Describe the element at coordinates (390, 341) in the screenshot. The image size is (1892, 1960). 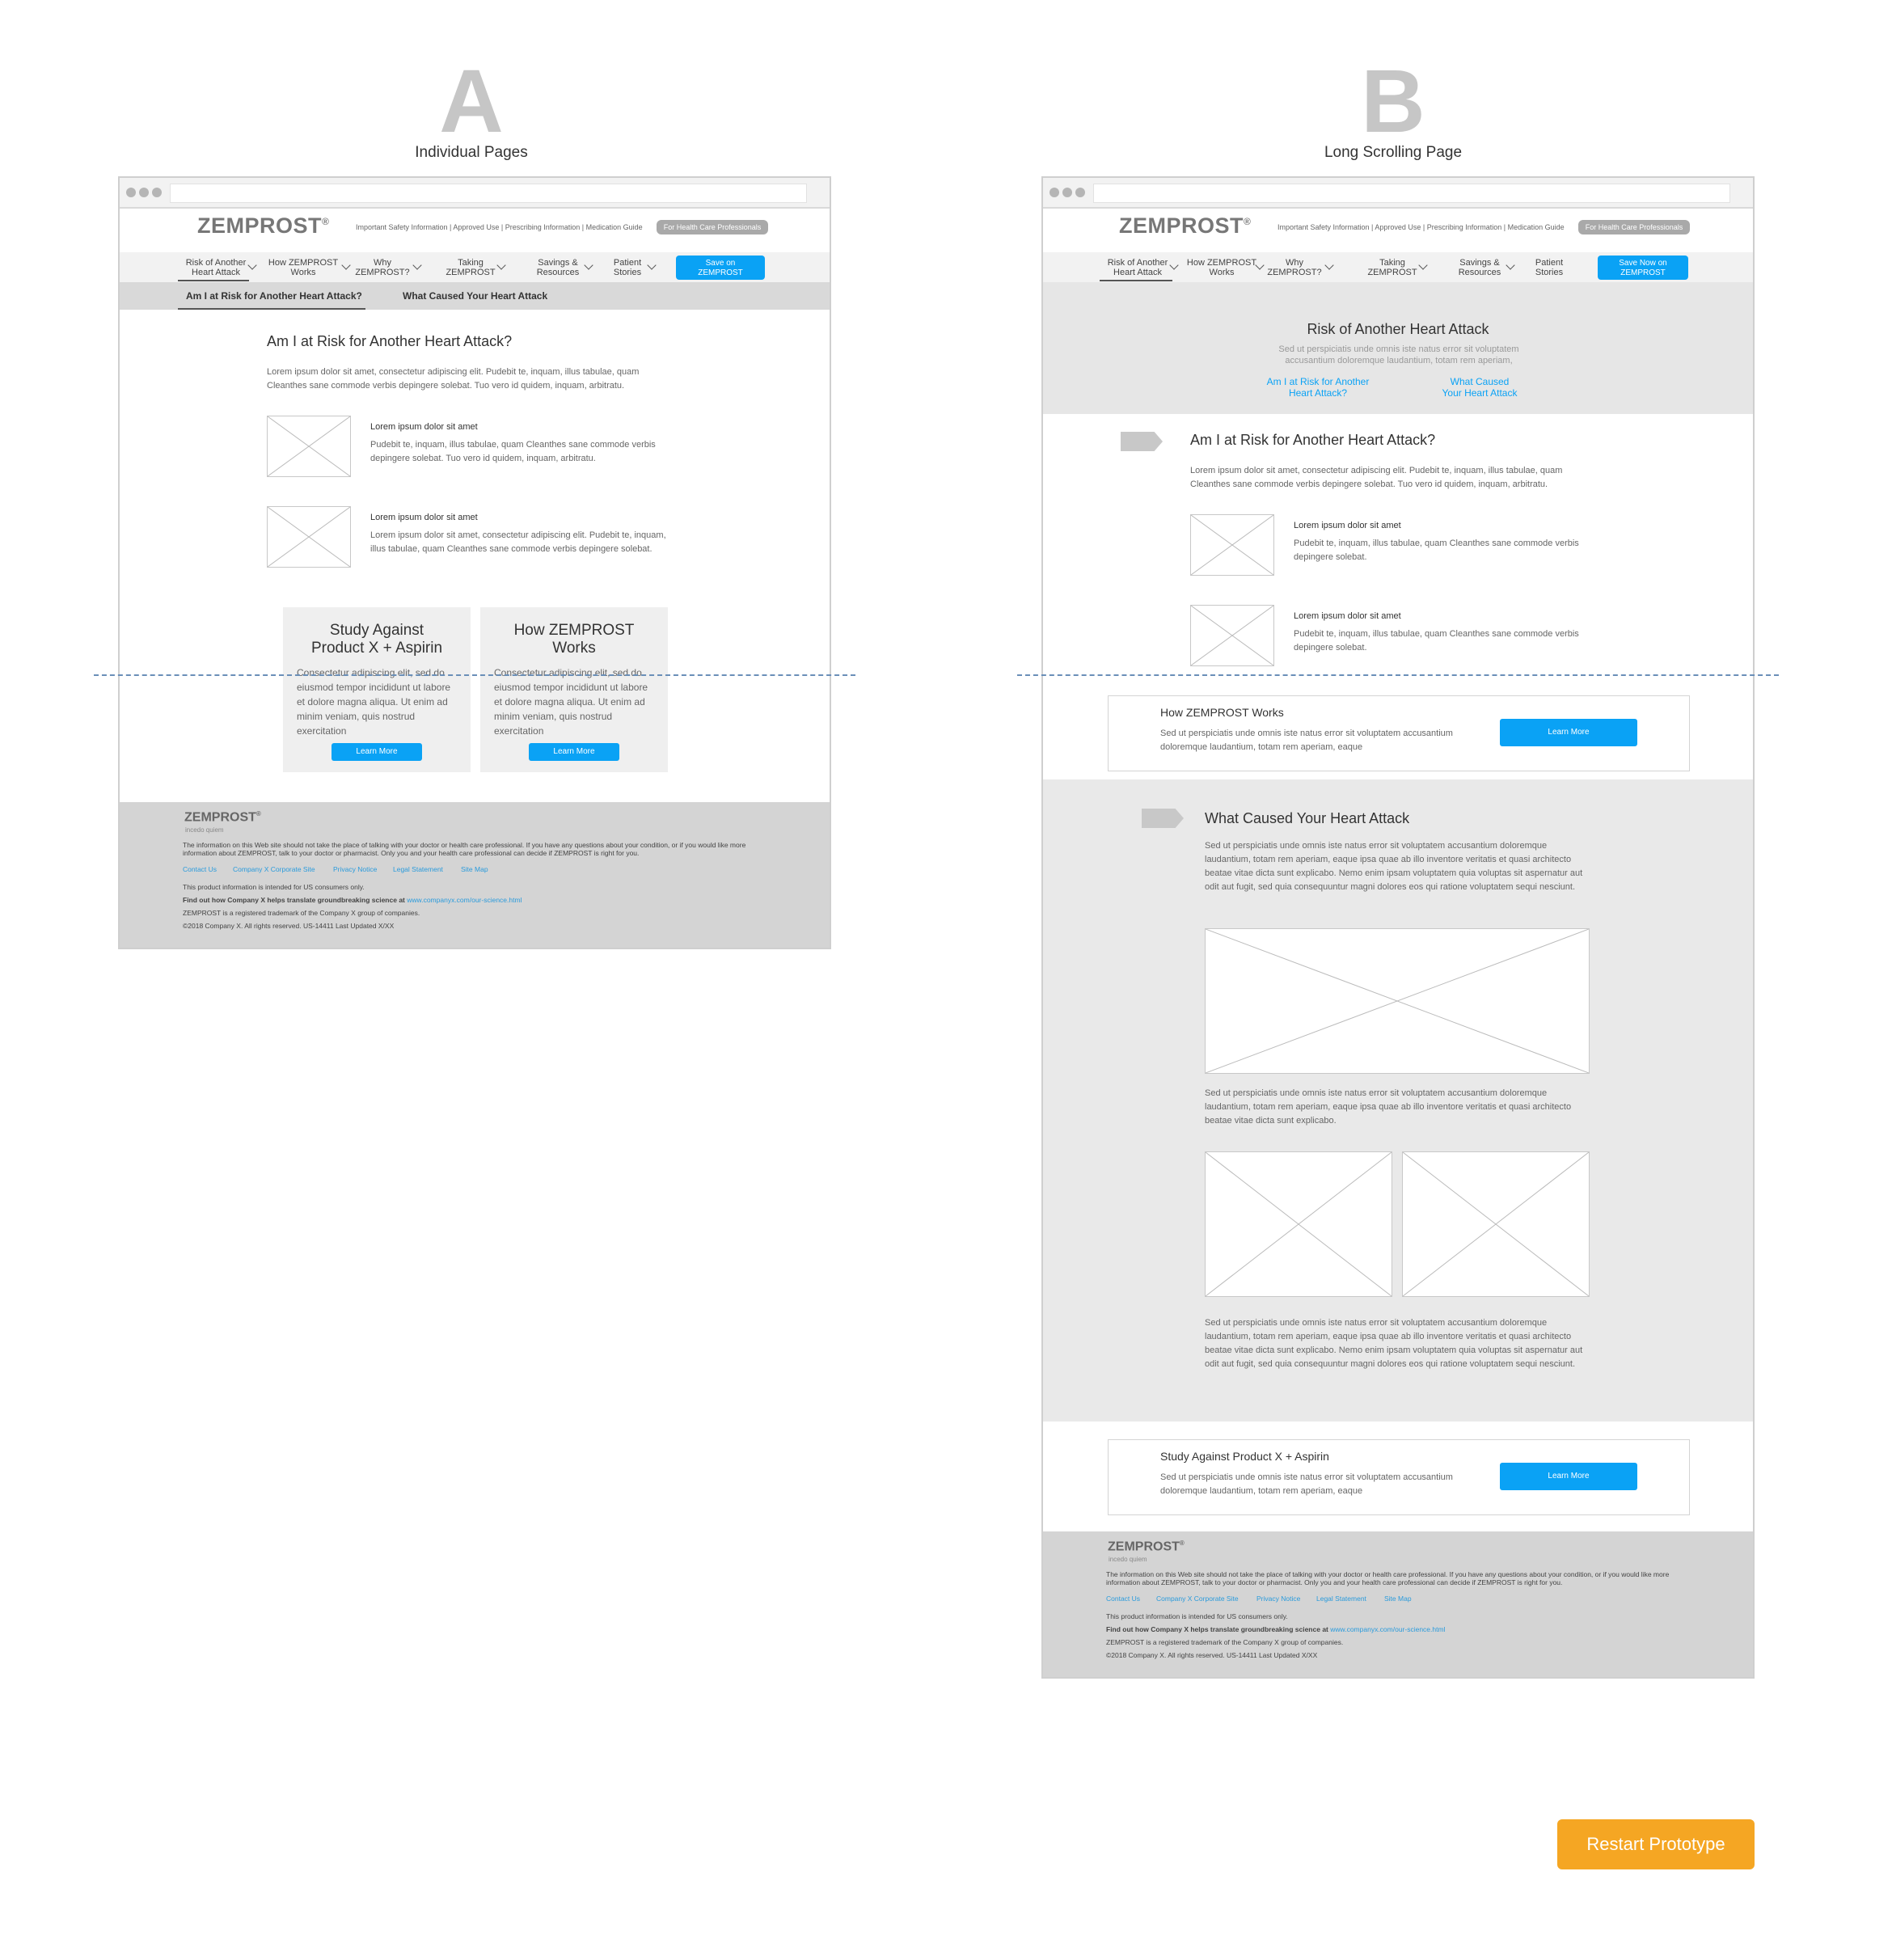
I see `page-heading: Am I at Risk for Another Heart Attack?` at that location.